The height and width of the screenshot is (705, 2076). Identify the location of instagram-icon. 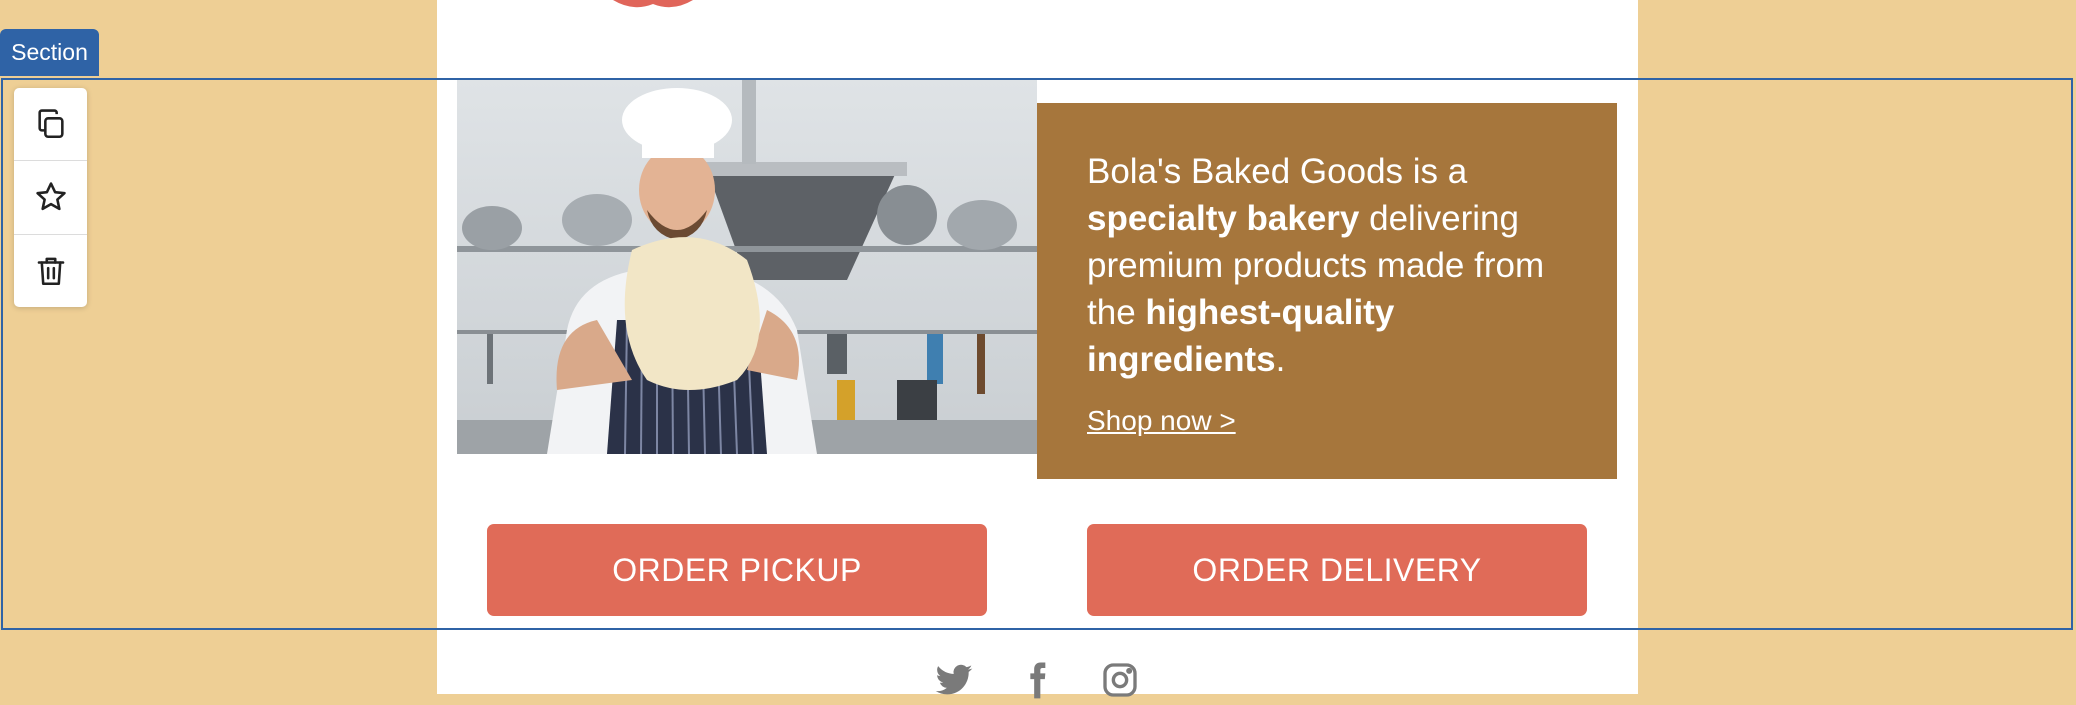
(1120, 680).